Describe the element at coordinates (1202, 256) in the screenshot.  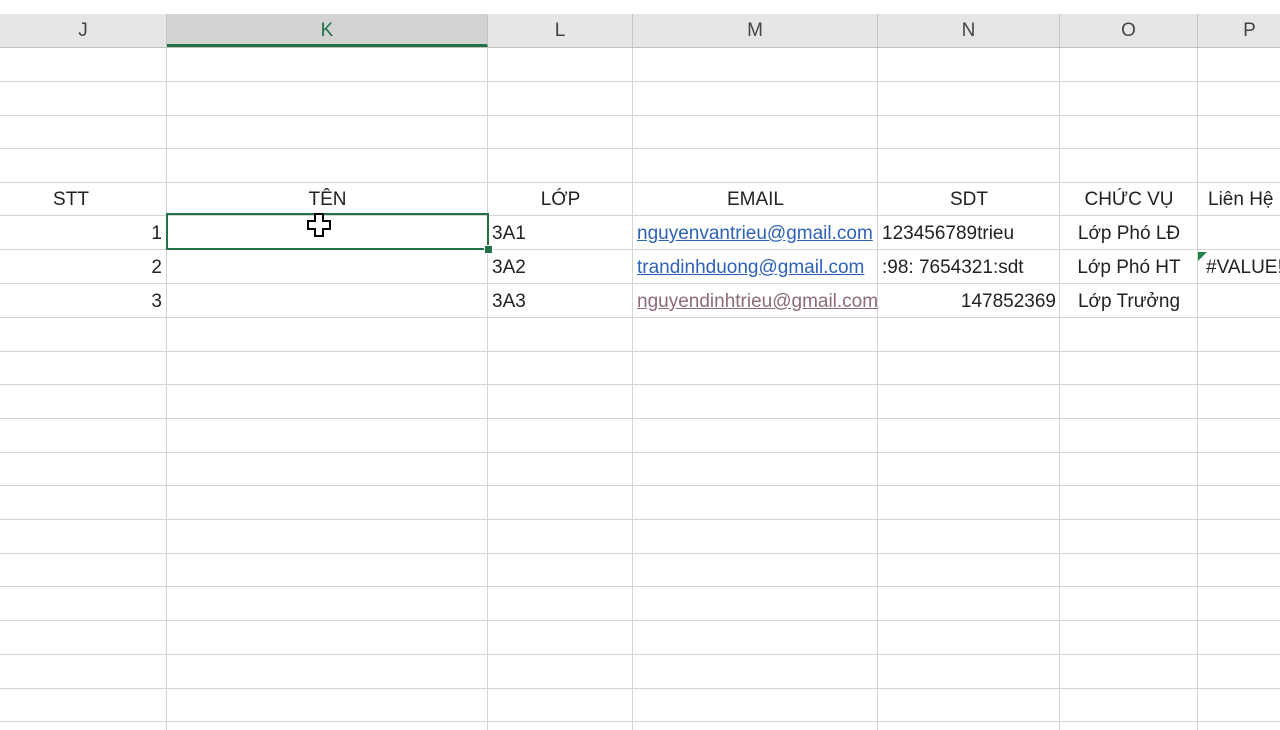
I see `error-indicator-triangle-icon` at that location.